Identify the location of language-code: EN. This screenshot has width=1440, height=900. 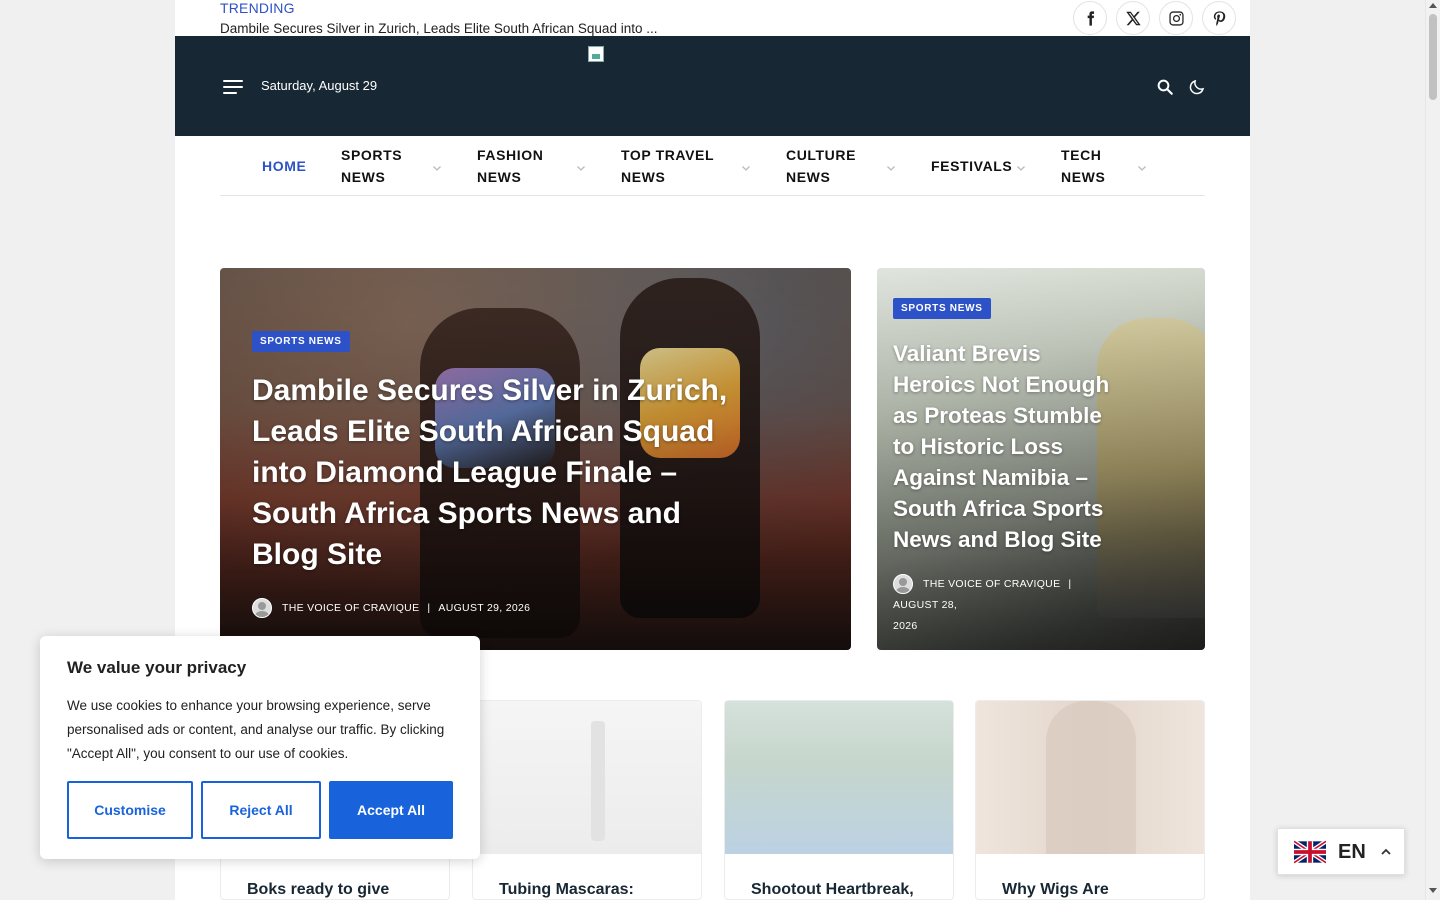
(1352, 852).